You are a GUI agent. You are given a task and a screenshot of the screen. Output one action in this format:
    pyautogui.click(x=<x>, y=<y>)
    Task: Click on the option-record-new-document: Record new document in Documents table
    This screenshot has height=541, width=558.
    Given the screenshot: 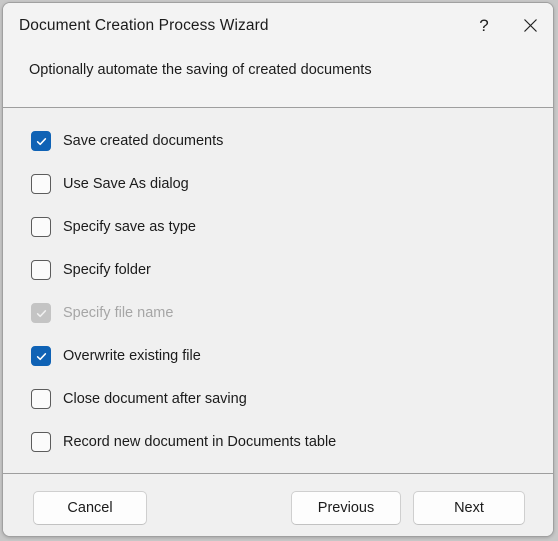 What is the action you would take?
    pyautogui.click(x=278, y=442)
    